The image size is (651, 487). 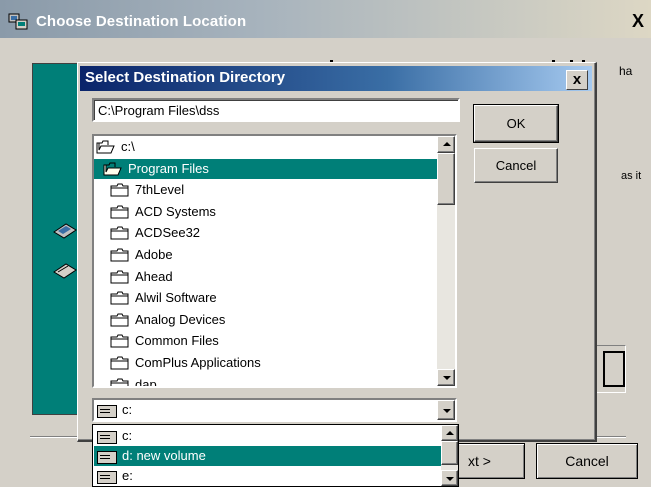 I want to click on folder-tree-item-label: Alwil Software, so click(x=176, y=298).